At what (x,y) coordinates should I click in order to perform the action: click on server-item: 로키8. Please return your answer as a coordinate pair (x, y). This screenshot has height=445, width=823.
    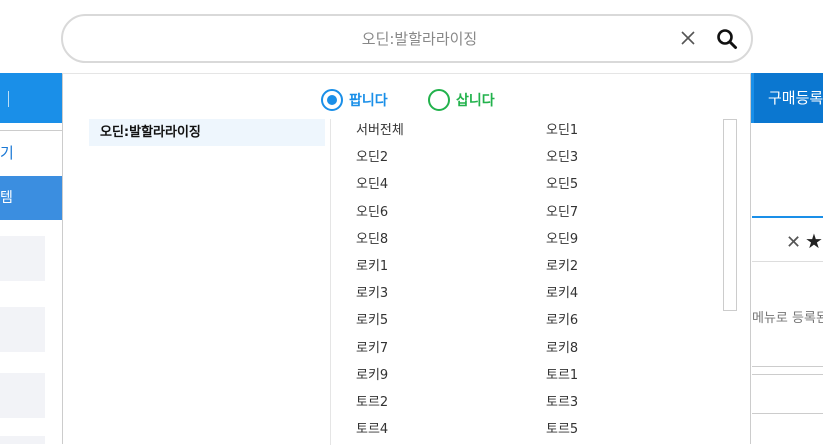
    Looking at the image, I should click on (562, 349).